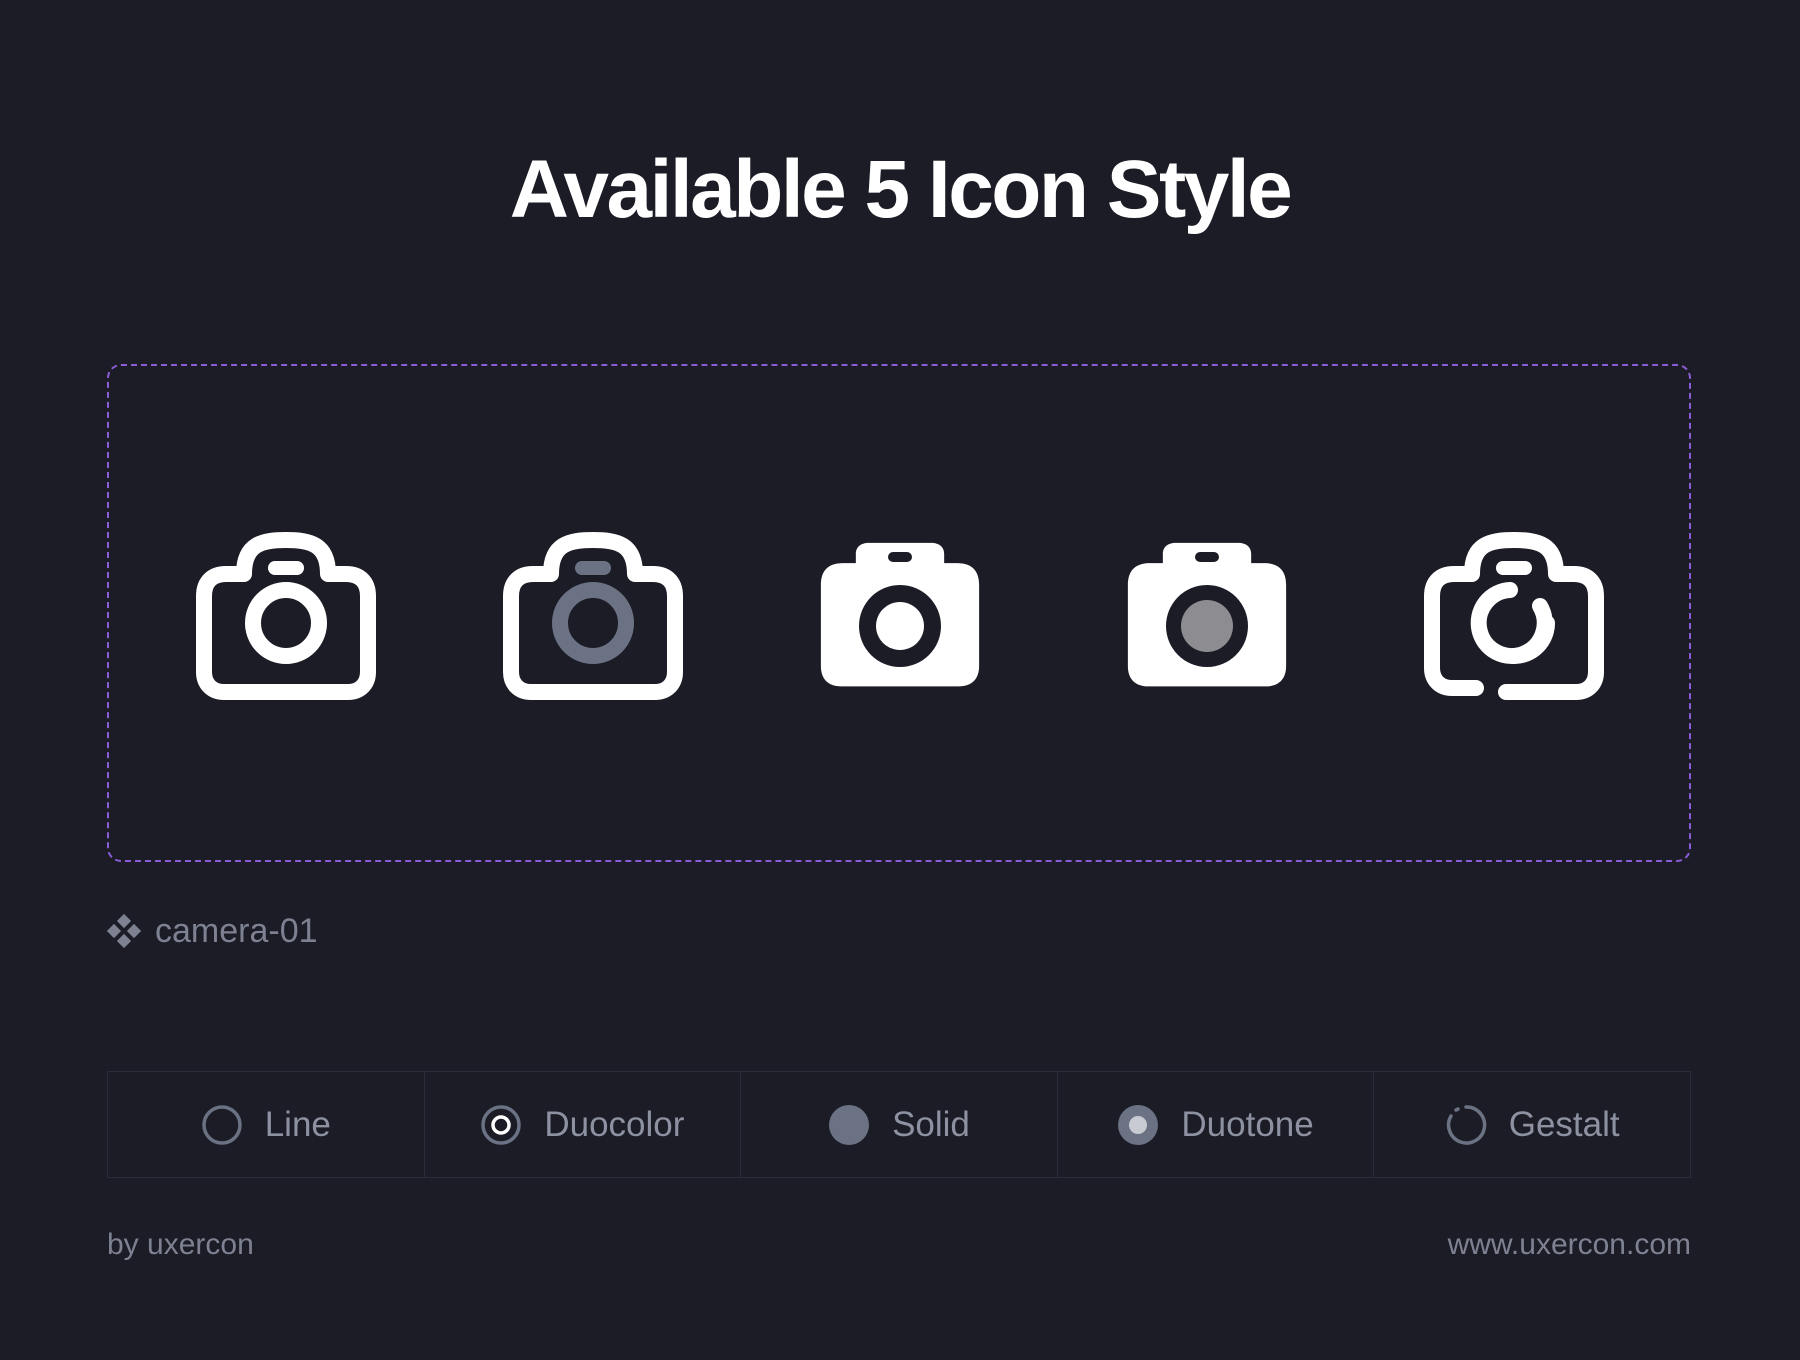  I want to click on tab-gestalt: Gestalt, so click(1532, 1124).